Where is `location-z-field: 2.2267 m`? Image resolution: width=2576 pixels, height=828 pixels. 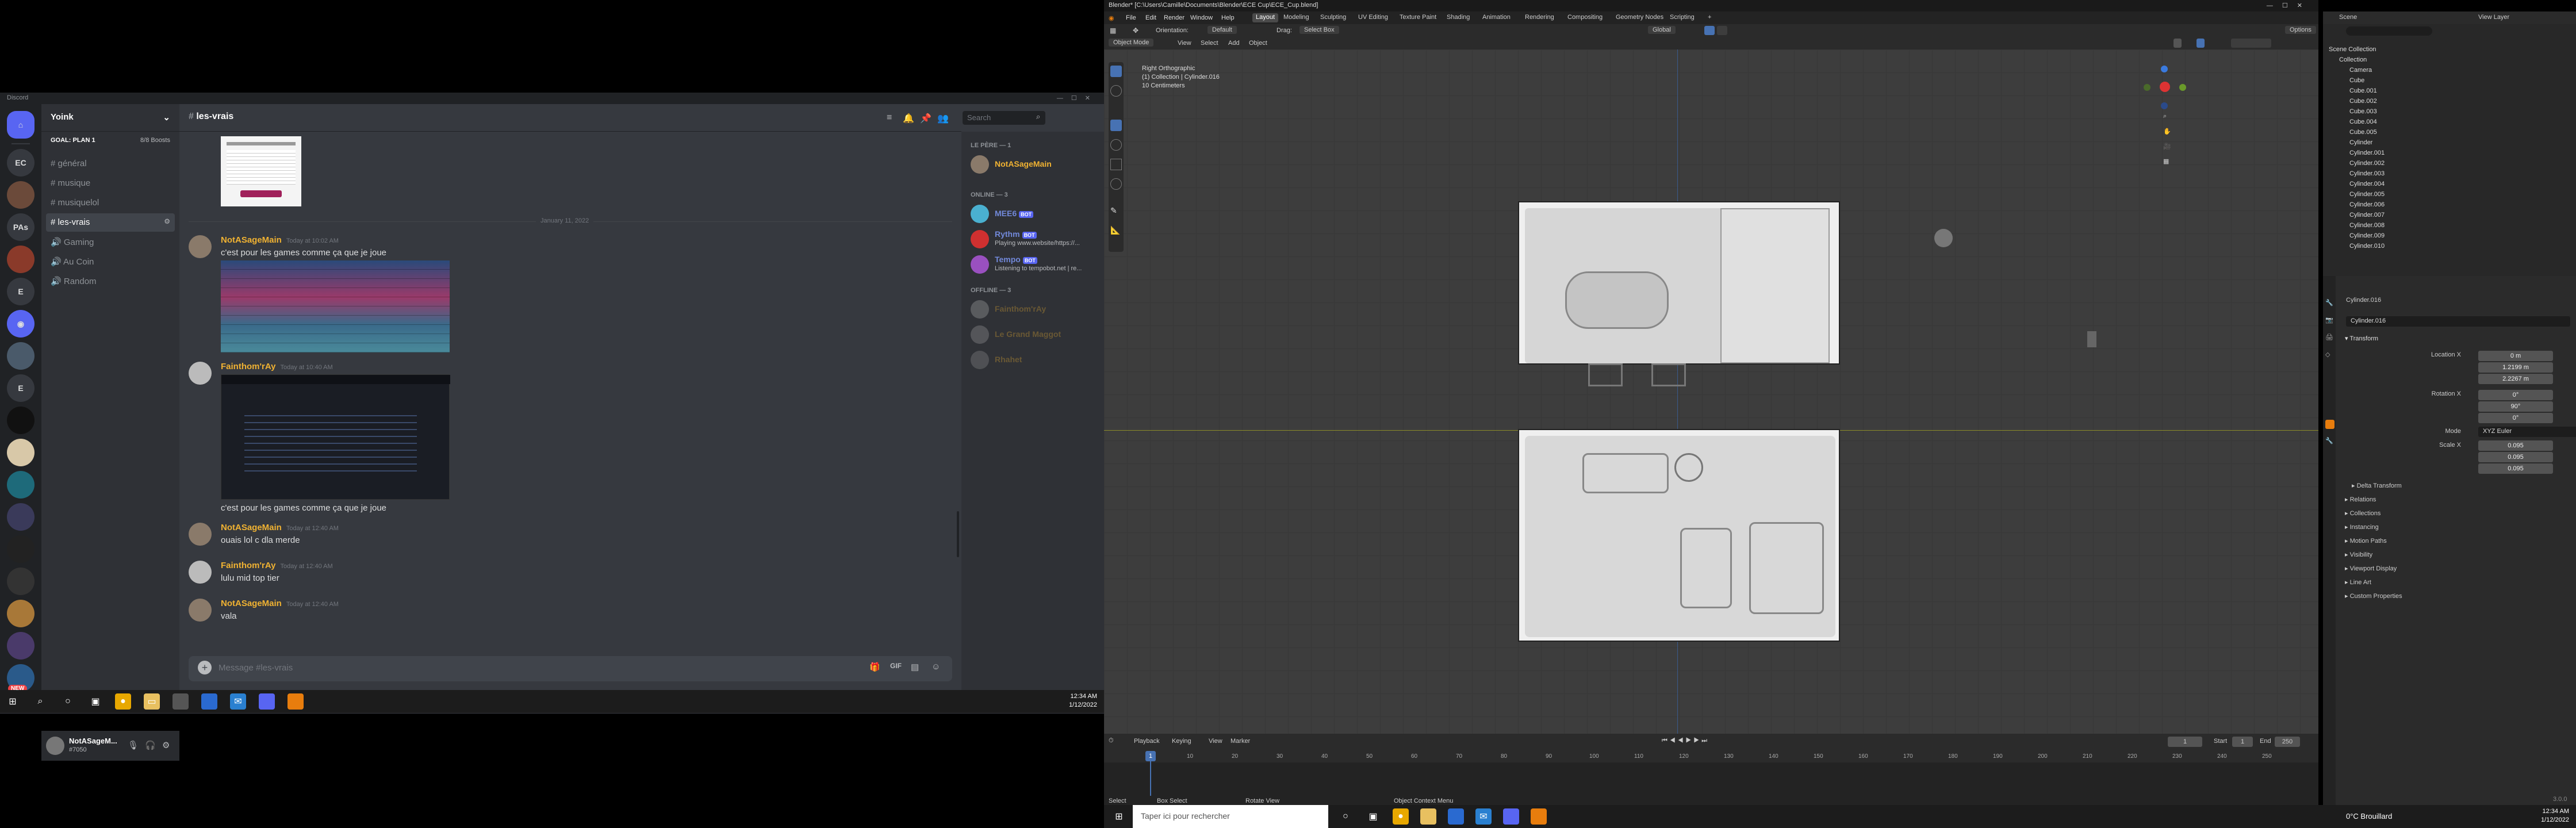 location-z-field: 2.2267 m is located at coordinates (2515, 379).